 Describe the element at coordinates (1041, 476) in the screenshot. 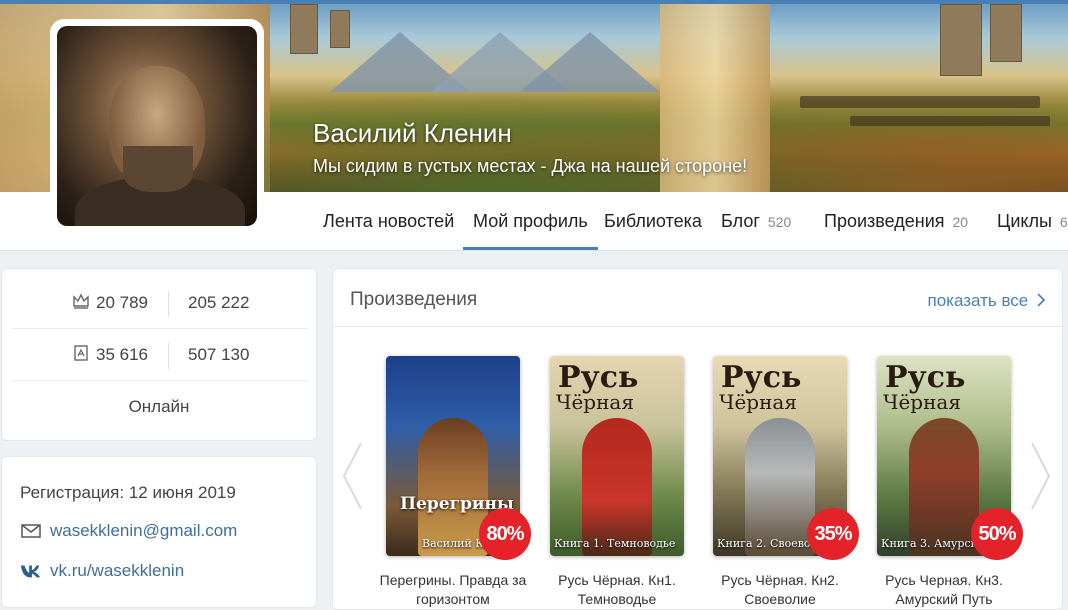

I see `chevron-right-icon` at that location.